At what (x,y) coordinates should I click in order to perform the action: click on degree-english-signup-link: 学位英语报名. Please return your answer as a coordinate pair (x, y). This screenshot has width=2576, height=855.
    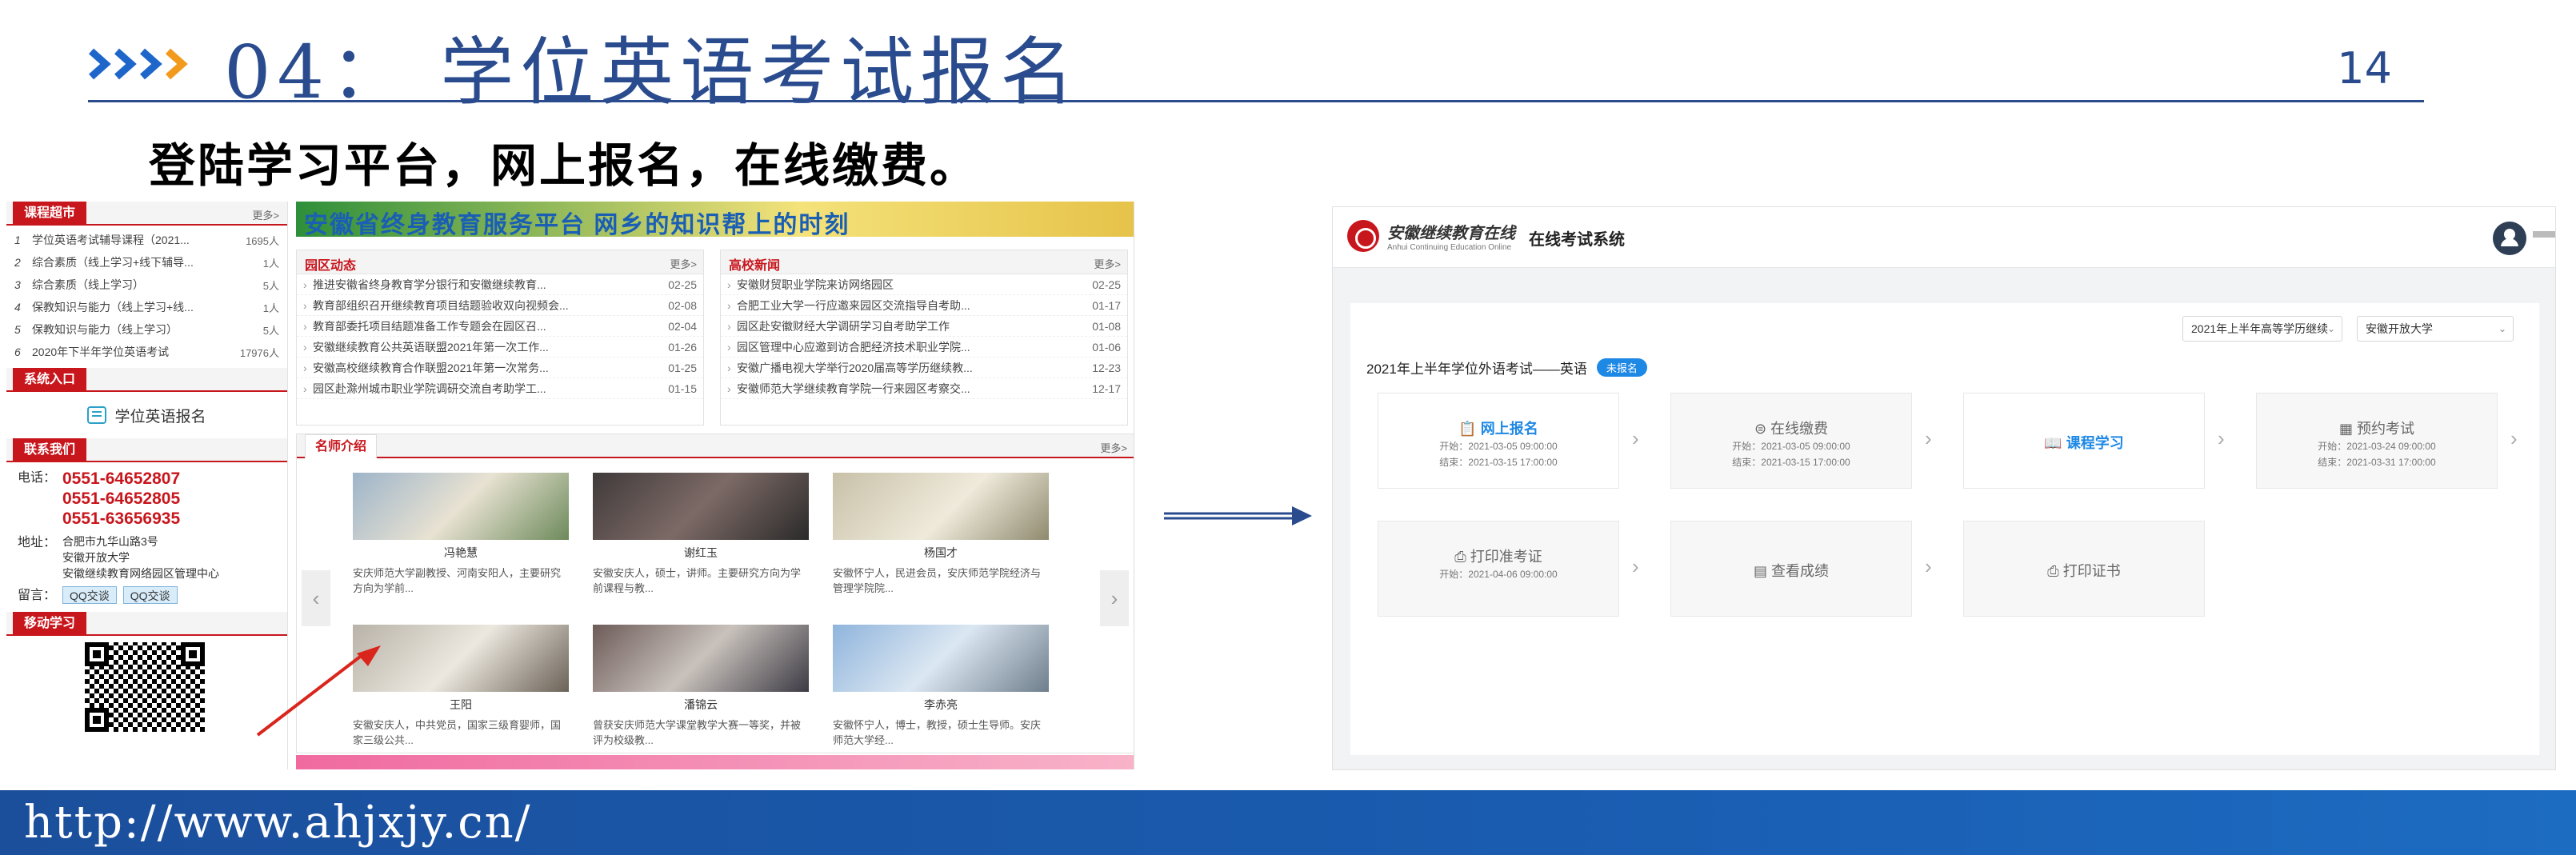
    Looking at the image, I should click on (146, 415).